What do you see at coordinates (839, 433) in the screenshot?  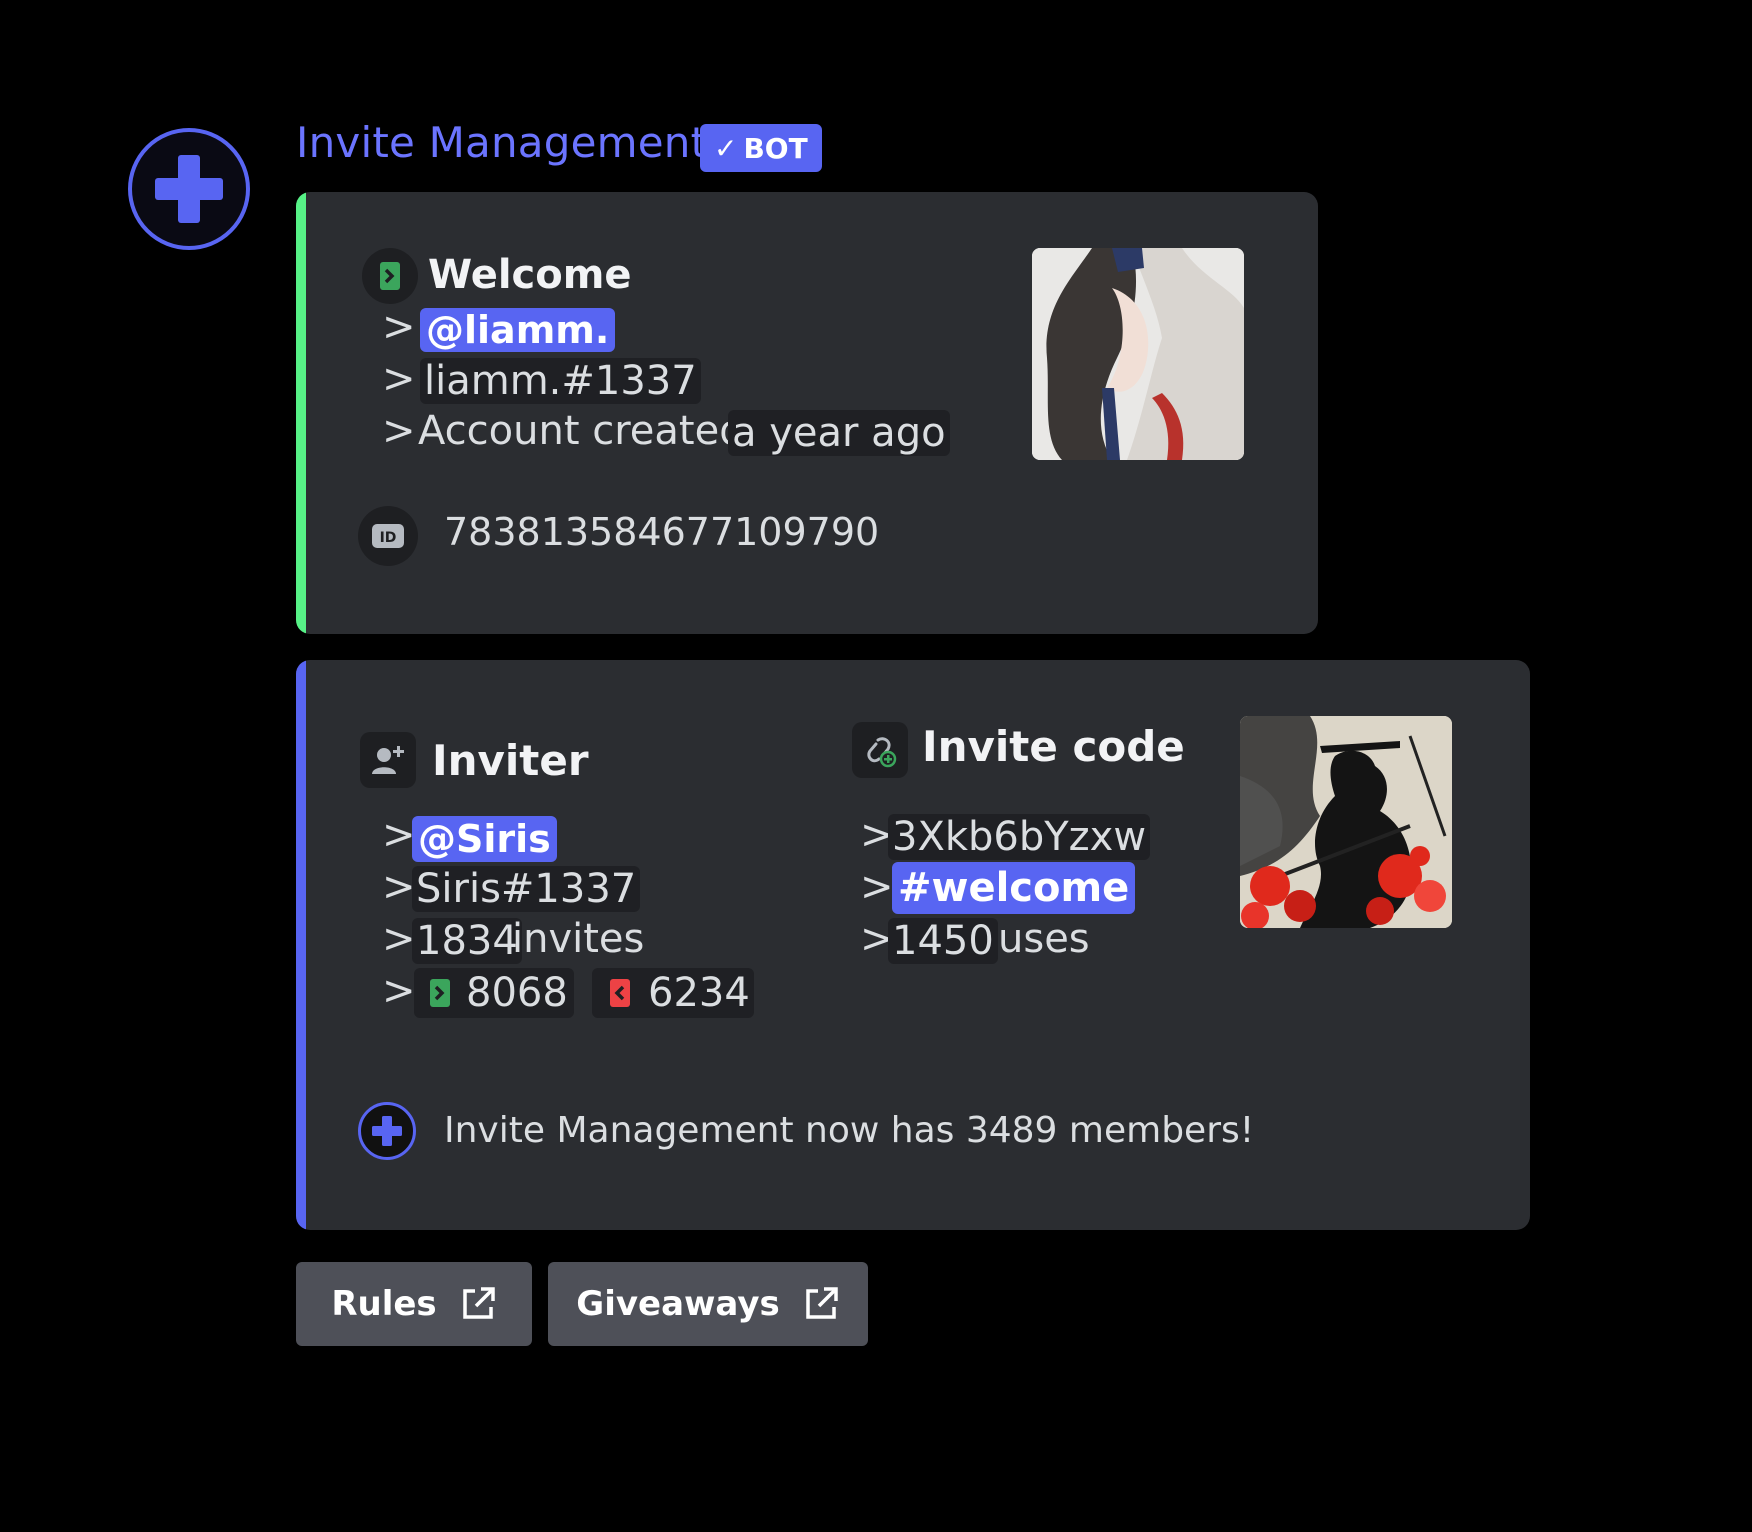 I see `account-created-value: a year ago` at bounding box center [839, 433].